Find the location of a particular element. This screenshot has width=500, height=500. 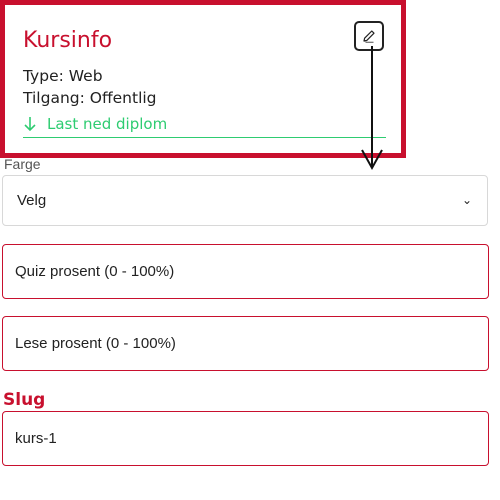

pencil-icon is located at coordinates (369, 36).